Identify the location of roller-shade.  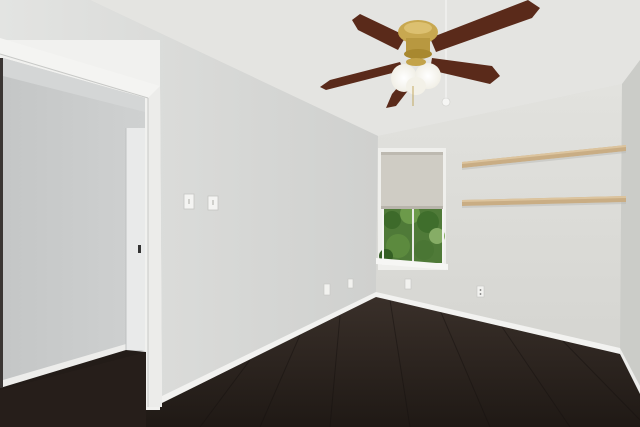
(412, 180).